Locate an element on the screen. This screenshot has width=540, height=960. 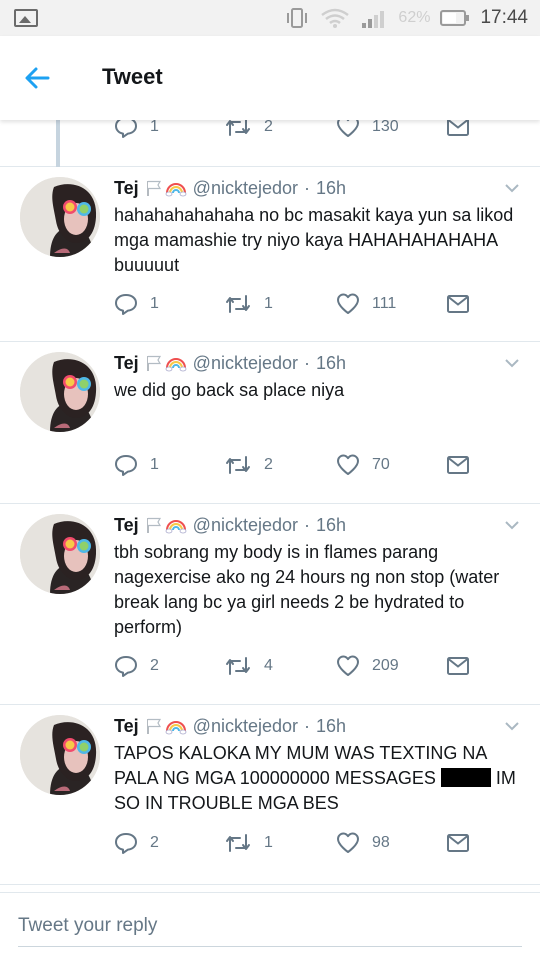
vibrate-icon is located at coordinates (297, 18).